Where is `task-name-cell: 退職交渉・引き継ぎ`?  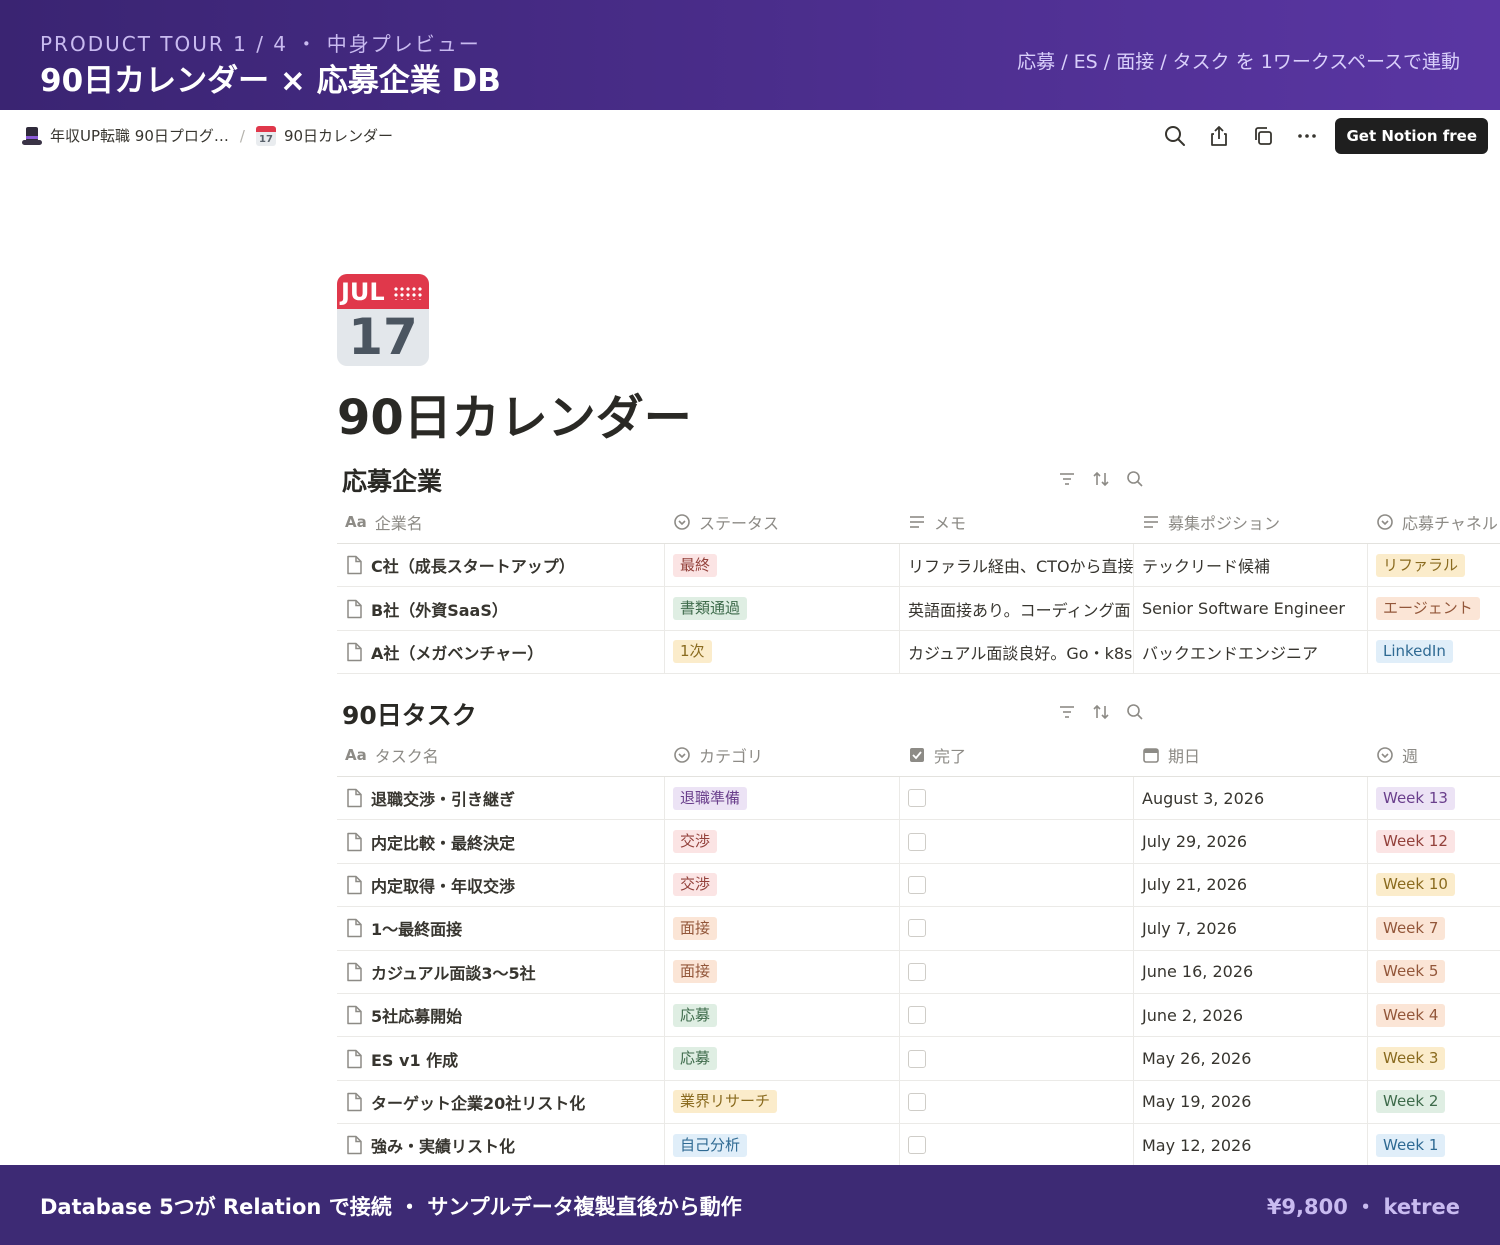 task-name-cell: 退職交渉・引き継ぎ is located at coordinates (501, 798).